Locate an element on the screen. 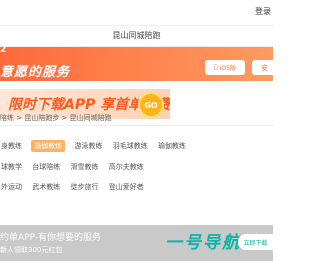 The height and width of the screenshot is (261, 320). page-title: 昆山同城陪跑 is located at coordinates (136, 35).